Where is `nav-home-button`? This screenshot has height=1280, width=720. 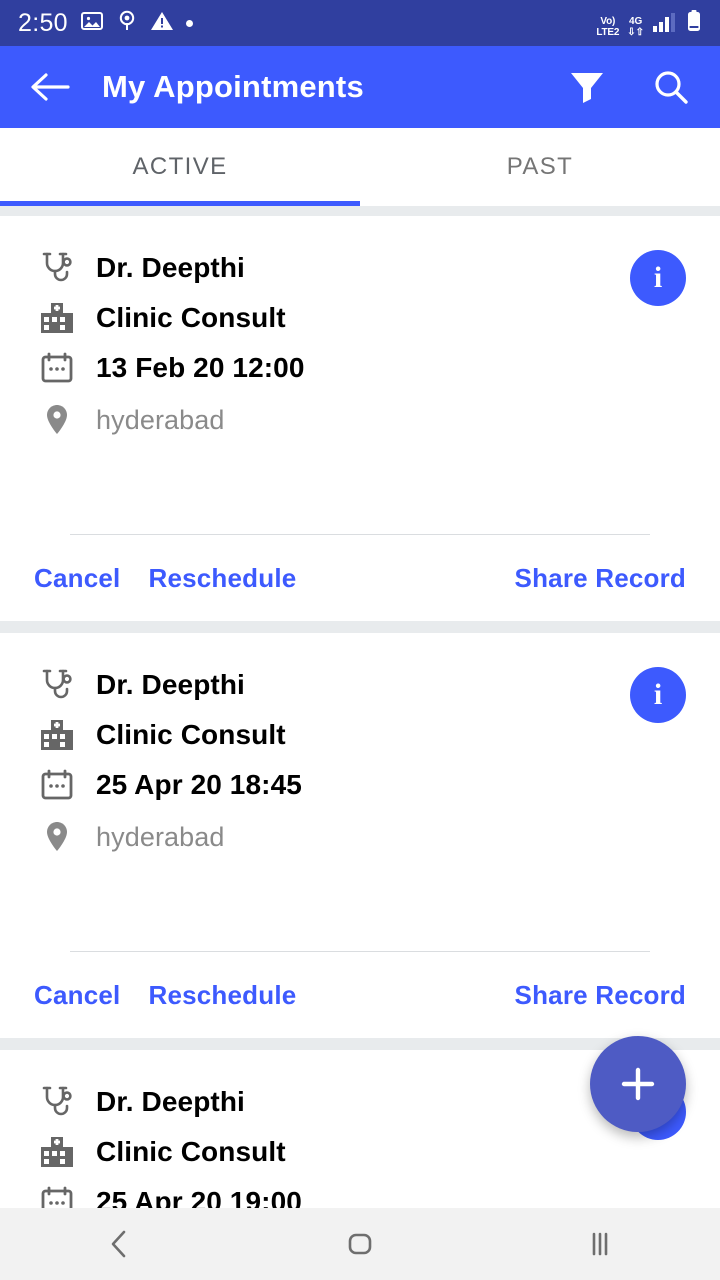 nav-home-button is located at coordinates (360, 1244).